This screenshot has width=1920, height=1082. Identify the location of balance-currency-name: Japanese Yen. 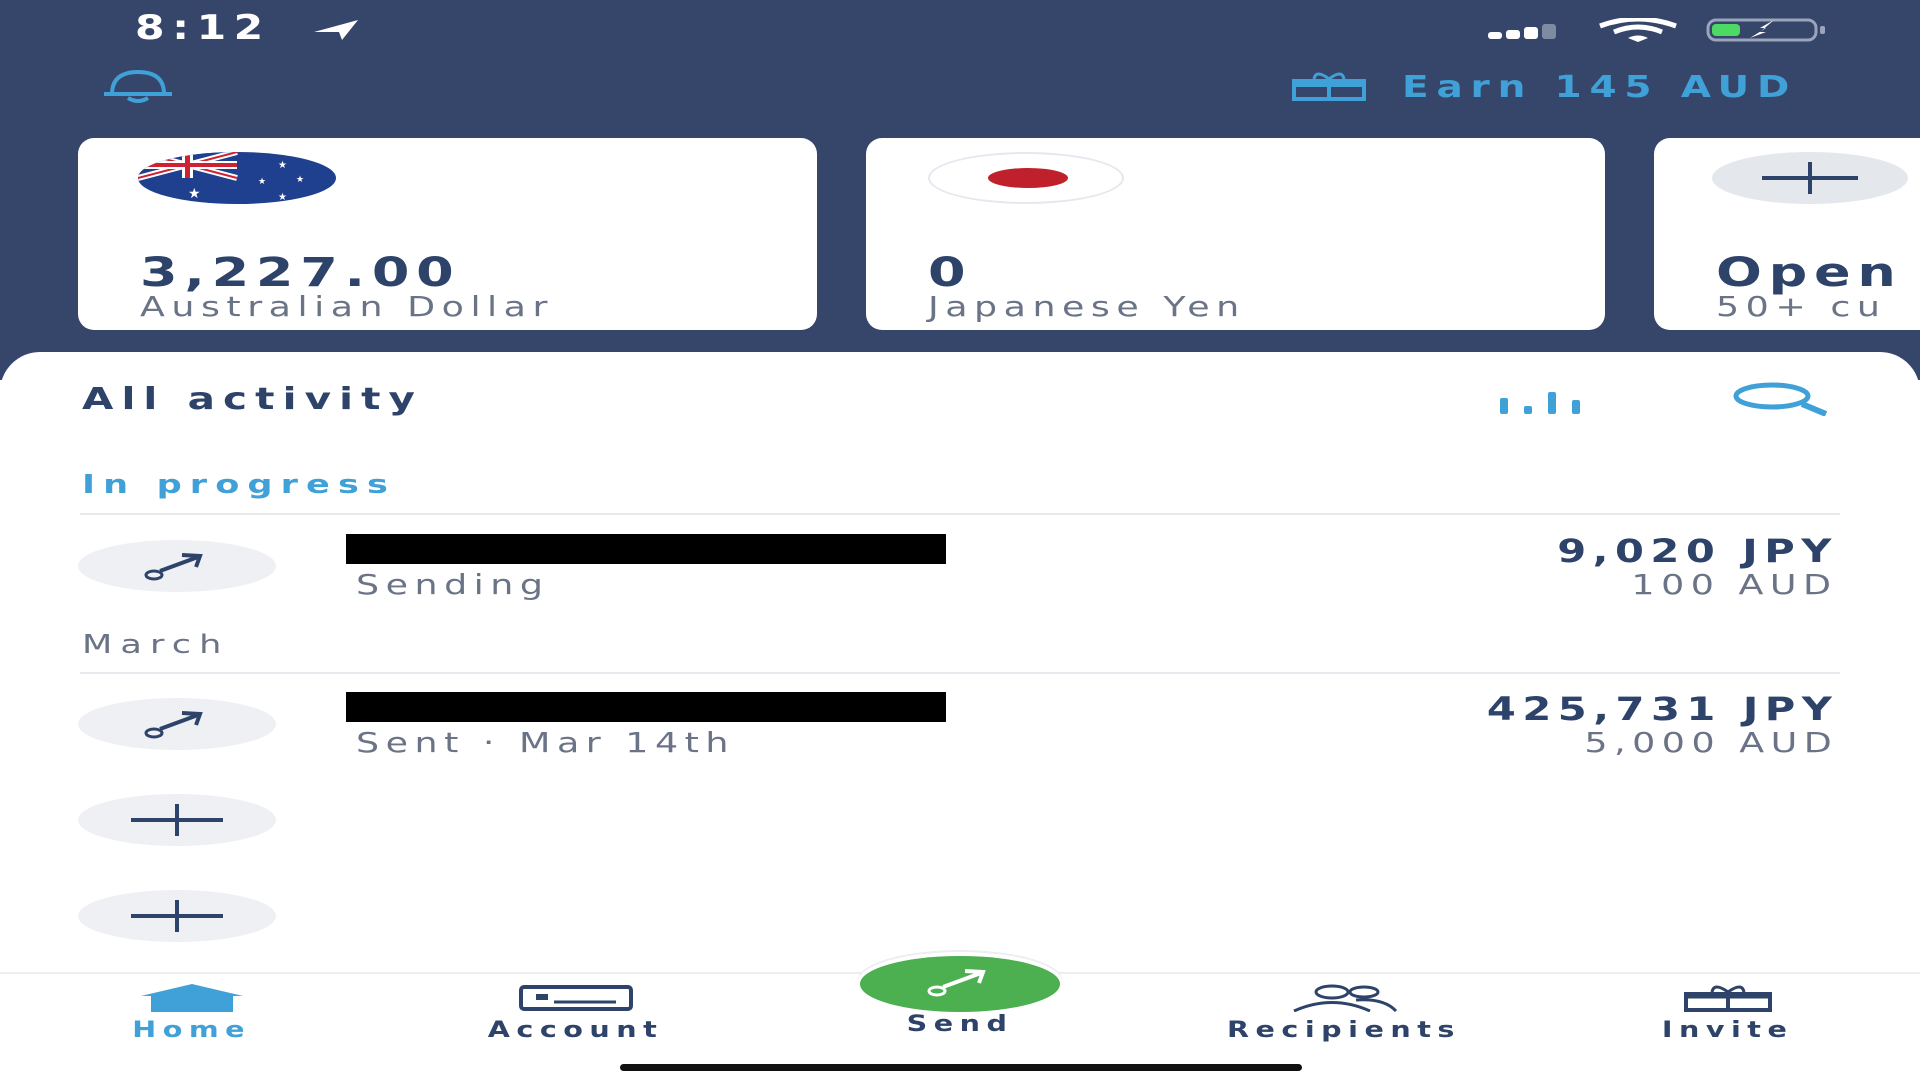
(1087, 306).